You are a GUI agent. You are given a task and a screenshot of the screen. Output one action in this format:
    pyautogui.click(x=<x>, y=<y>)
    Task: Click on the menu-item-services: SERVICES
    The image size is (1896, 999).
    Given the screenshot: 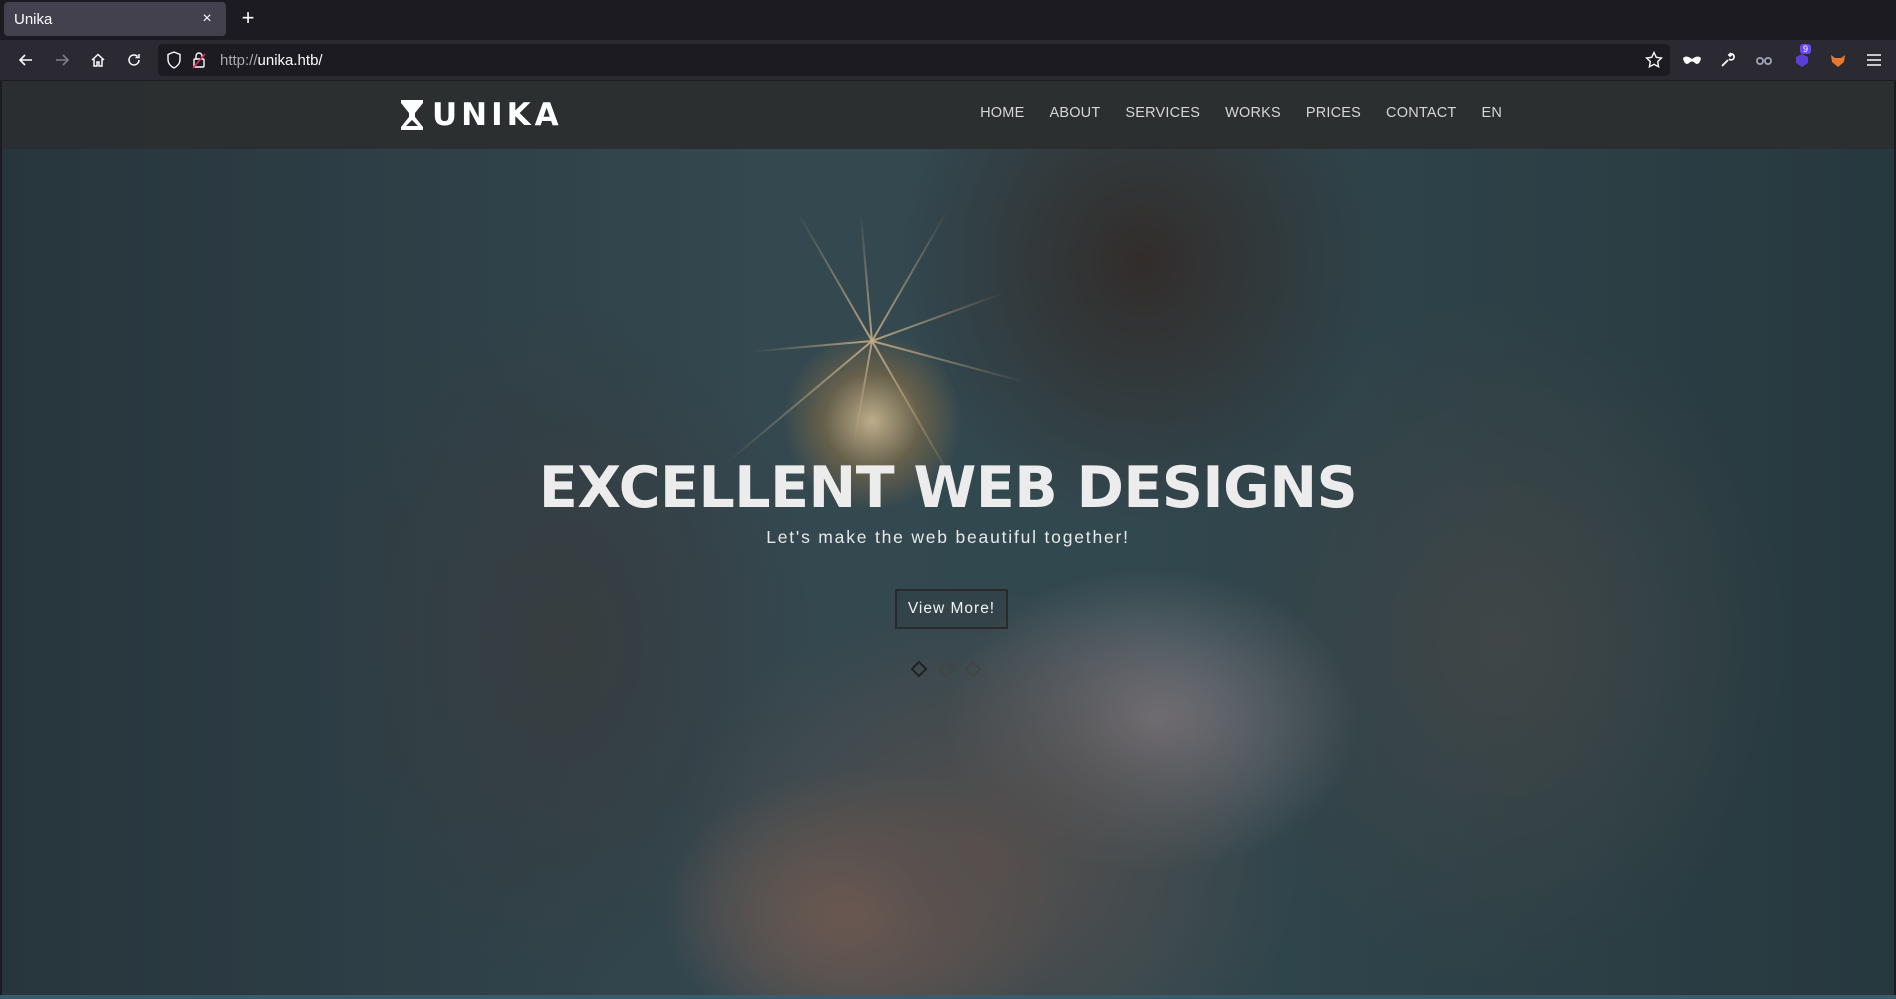 What is the action you would take?
    pyautogui.click(x=1162, y=113)
    